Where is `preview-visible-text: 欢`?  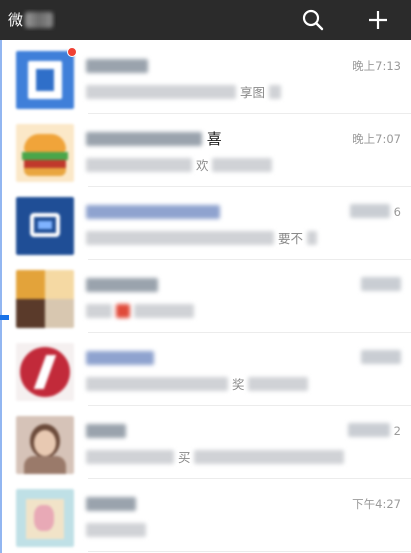 preview-visible-text: 欢 is located at coordinates (202, 165).